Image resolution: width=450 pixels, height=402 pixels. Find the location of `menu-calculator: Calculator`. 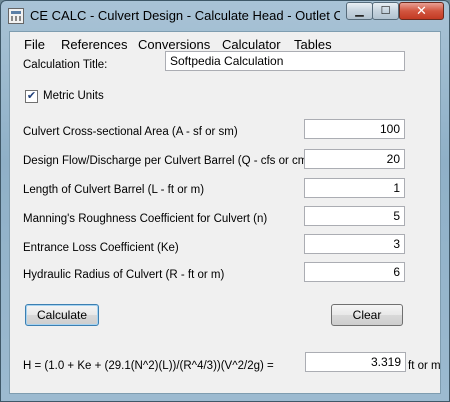

menu-calculator: Calculator is located at coordinates (251, 44).